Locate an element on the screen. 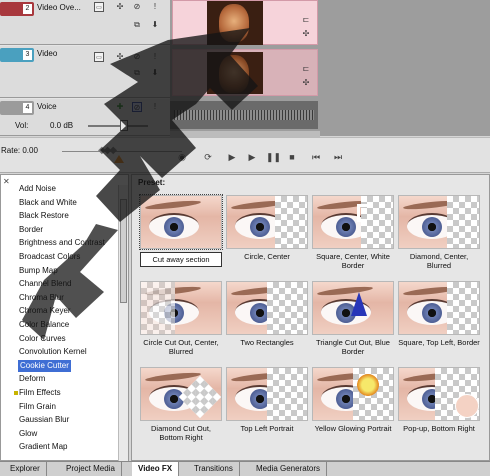  tab-video-fx: Video FX is located at coordinates (156, 469).